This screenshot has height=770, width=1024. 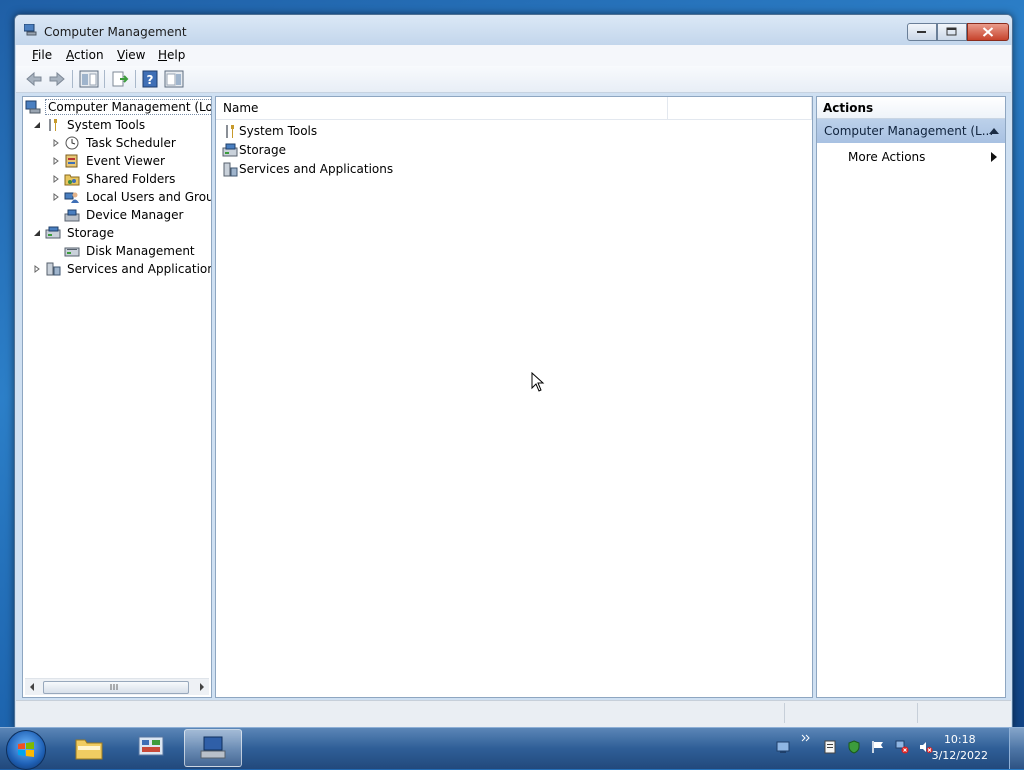 What do you see at coordinates (140, 251) in the screenshot?
I see `tree-item-label: Disk Management` at bounding box center [140, 251].